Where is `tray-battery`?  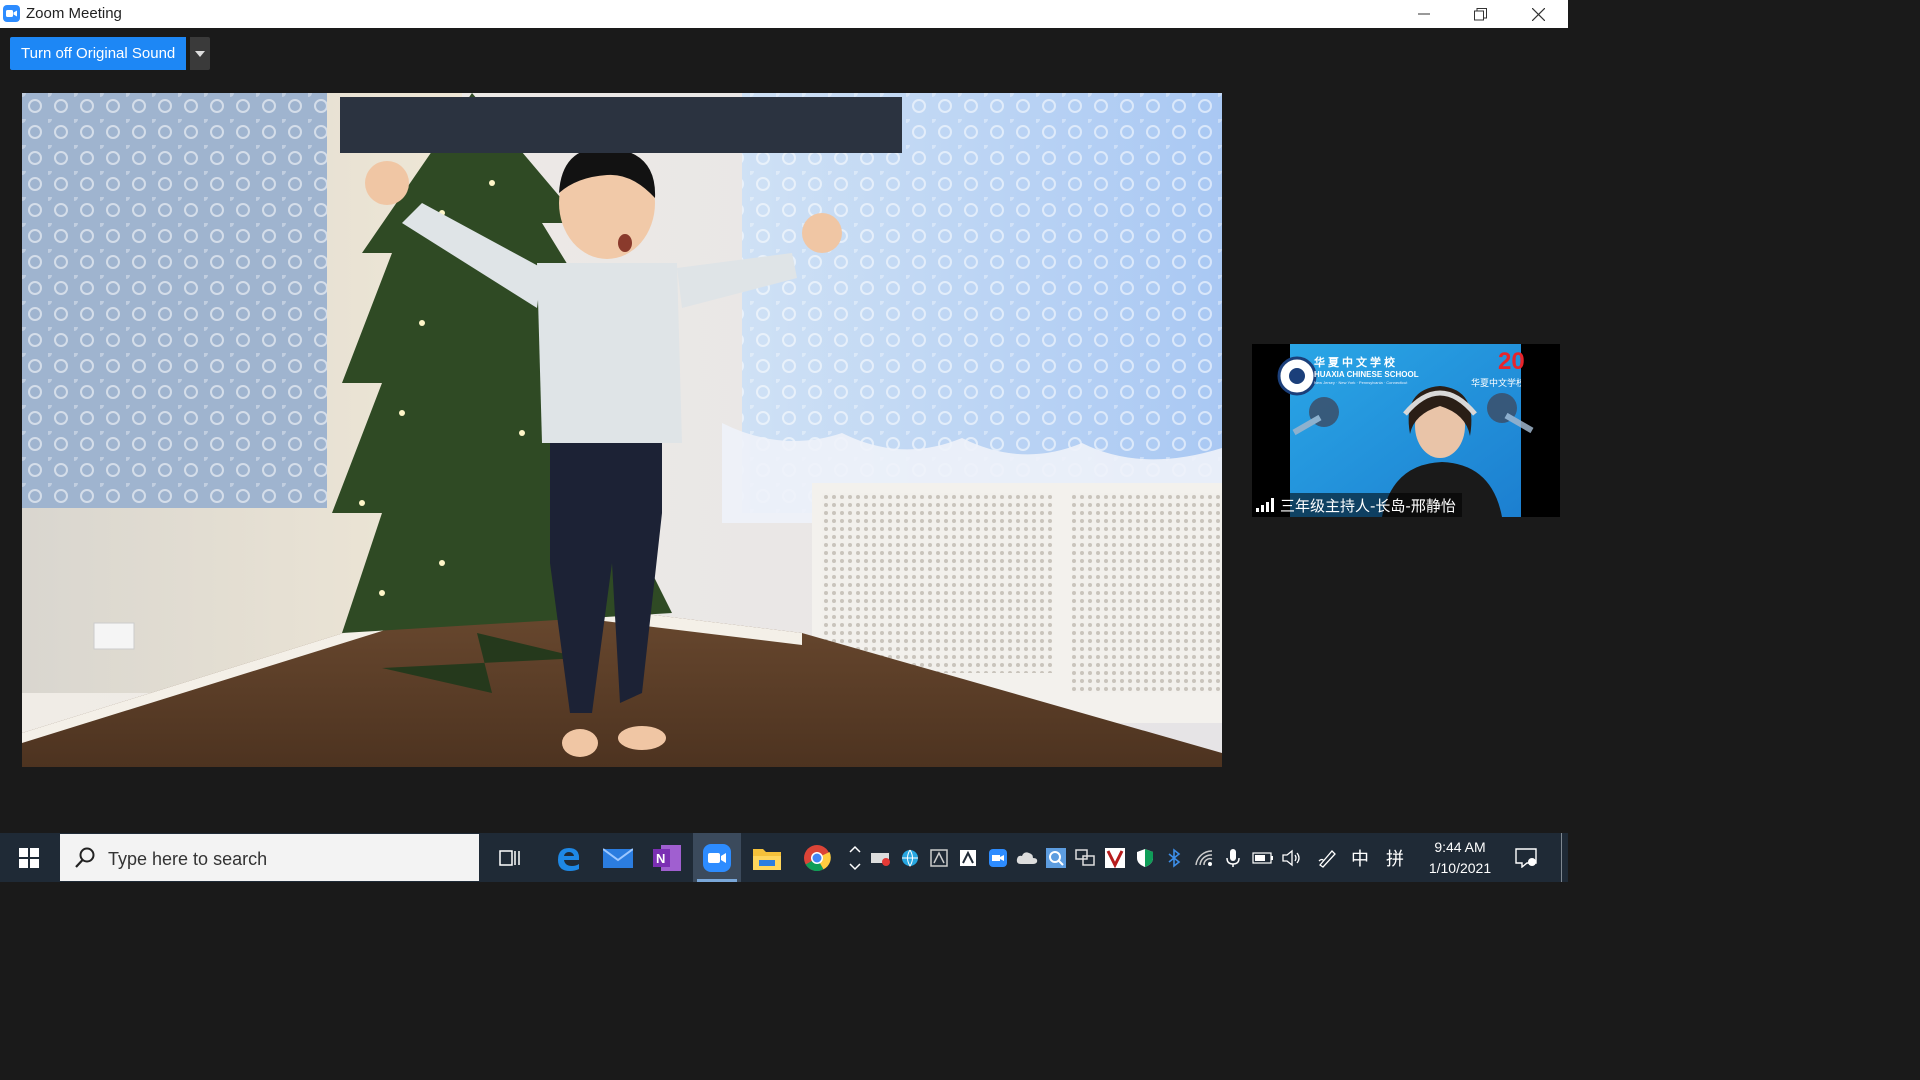
tray-battery is located at coordinates (1263, 857).